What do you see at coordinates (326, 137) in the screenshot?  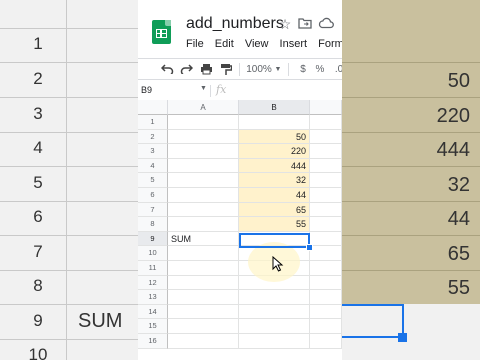 I see `cell-c2` at bounding box center [326, 137].